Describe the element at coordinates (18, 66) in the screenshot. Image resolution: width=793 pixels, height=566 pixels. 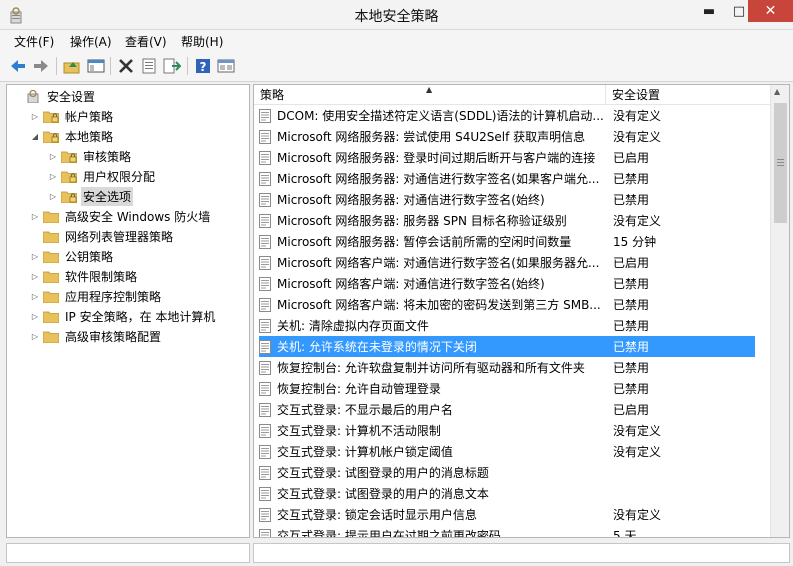
I see `back-button` at that location.